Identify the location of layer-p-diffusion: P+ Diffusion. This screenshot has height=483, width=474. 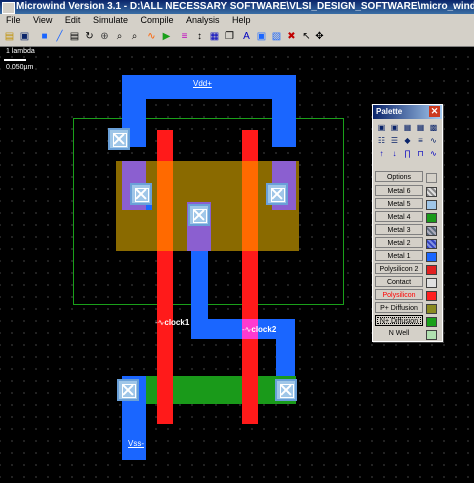
(406, 308).